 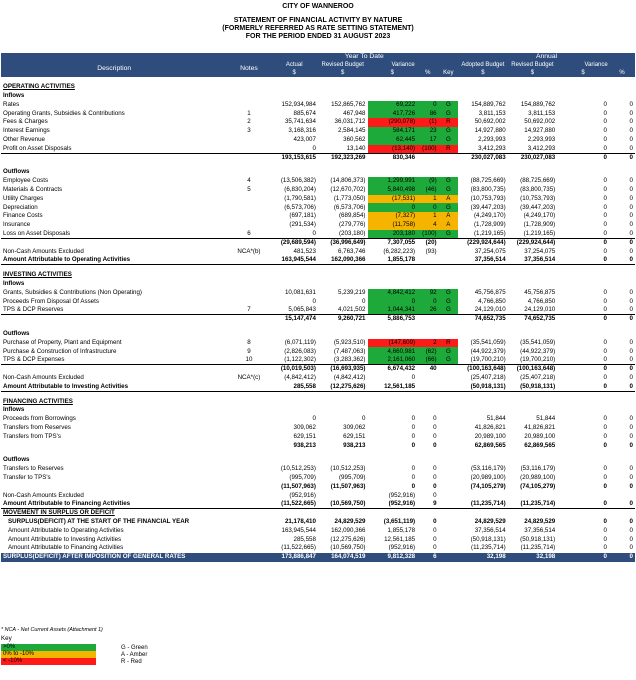 I want to click on annual-adopted-budget: (19,700,210), so click(x=488, y=360).